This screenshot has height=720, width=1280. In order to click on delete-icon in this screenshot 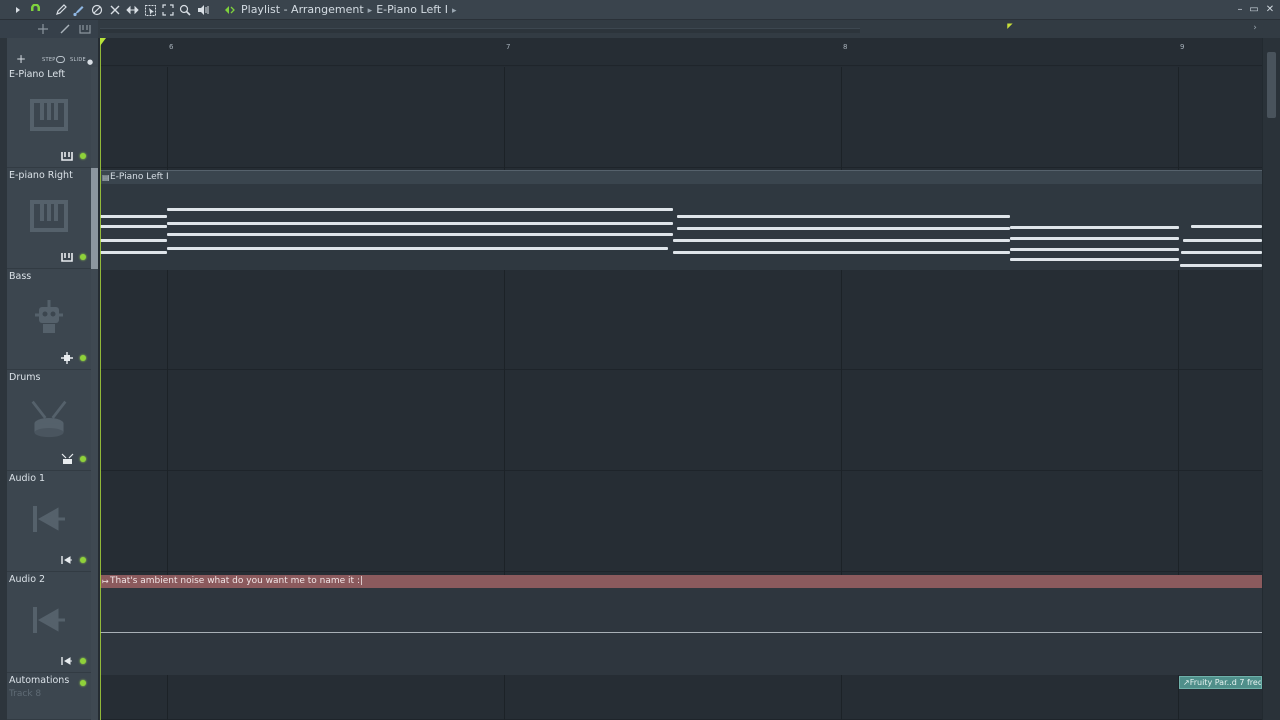, I will do `click(97, 10)`.